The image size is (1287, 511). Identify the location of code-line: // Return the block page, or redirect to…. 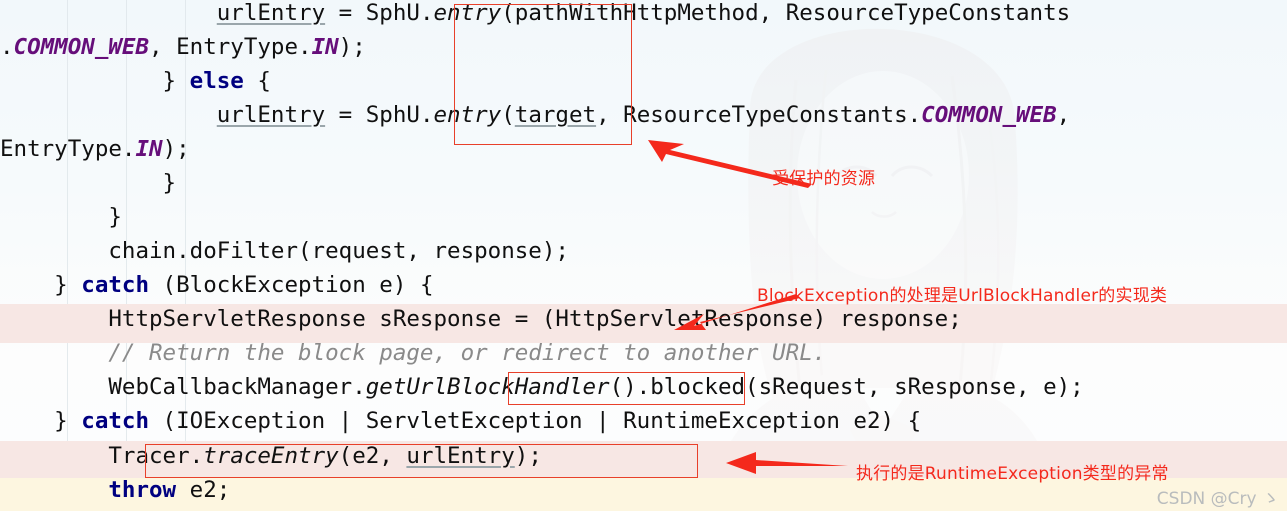
(467, 353).